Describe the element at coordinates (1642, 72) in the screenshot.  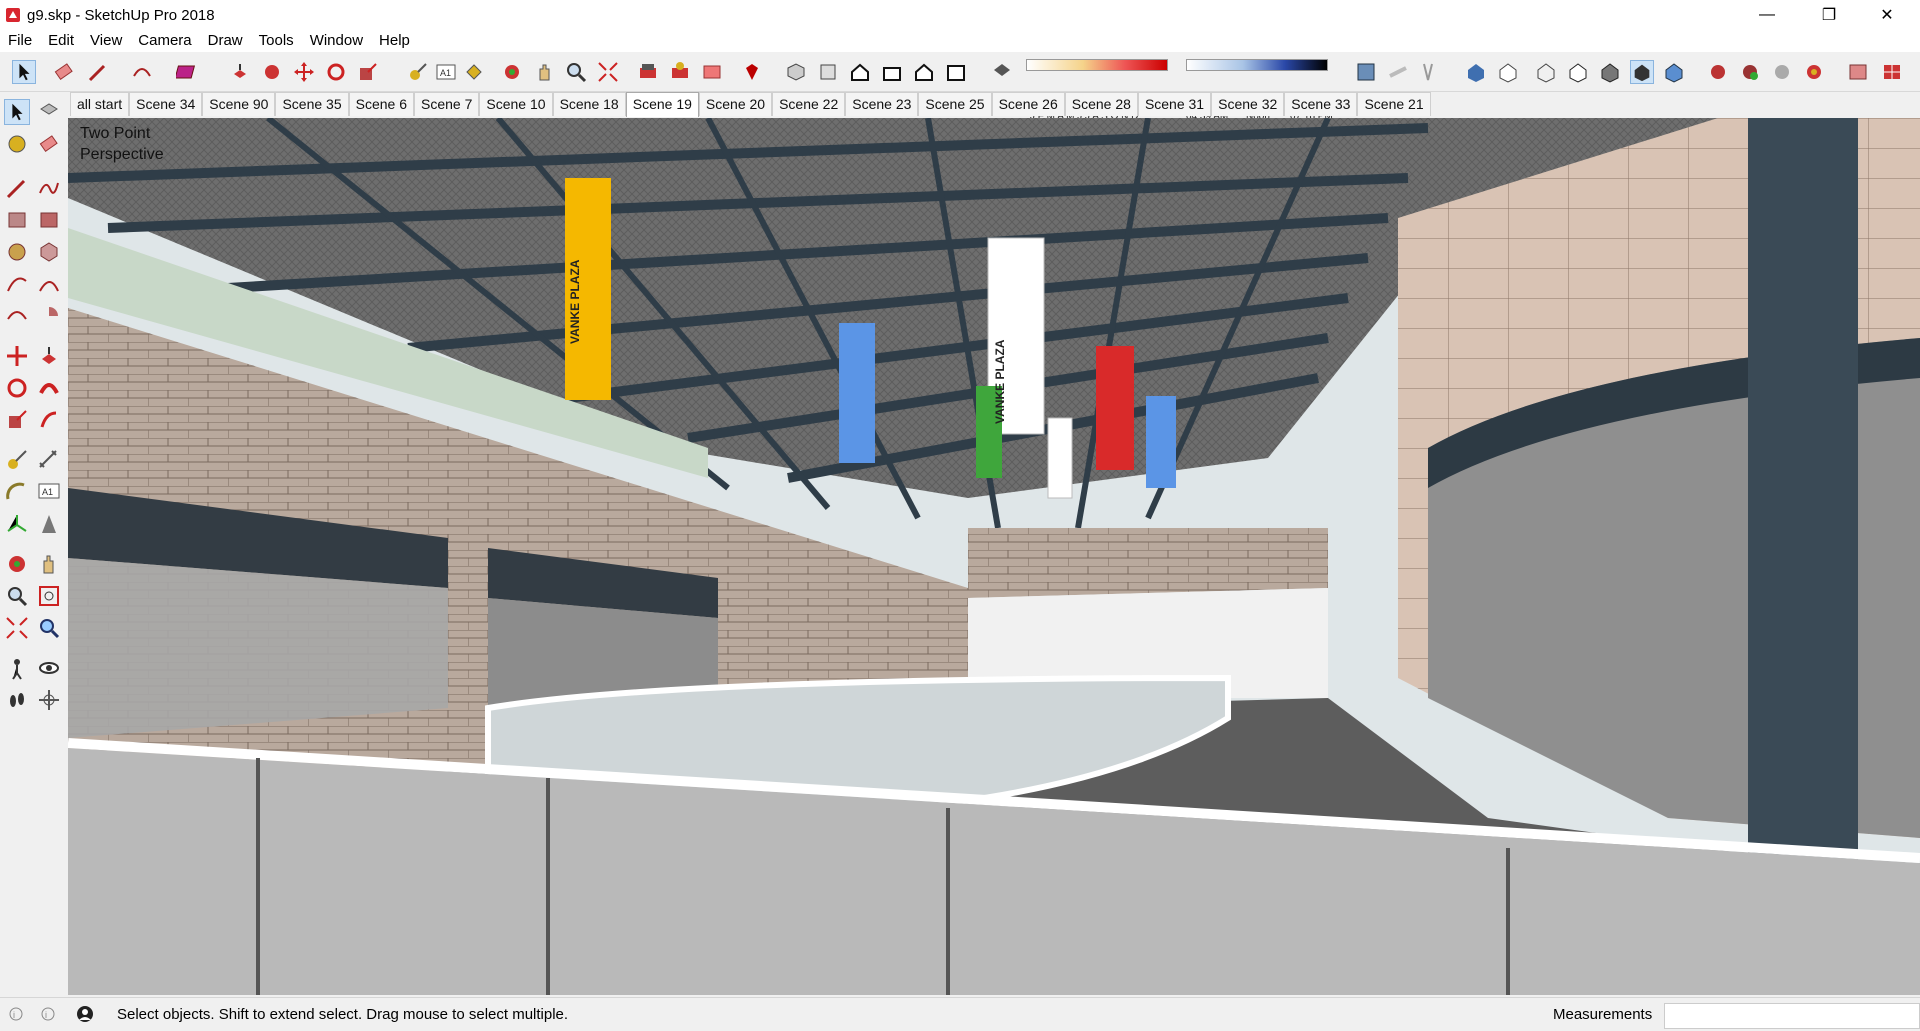
I see `shaded-textures-style-icon` at that location.